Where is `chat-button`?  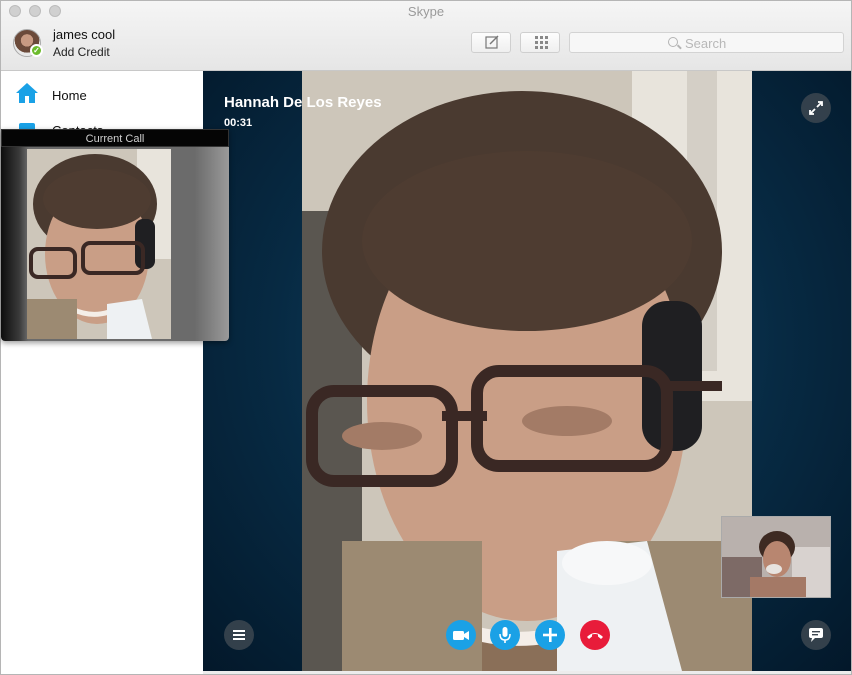
chat-button is located at coordinates (816, 635).